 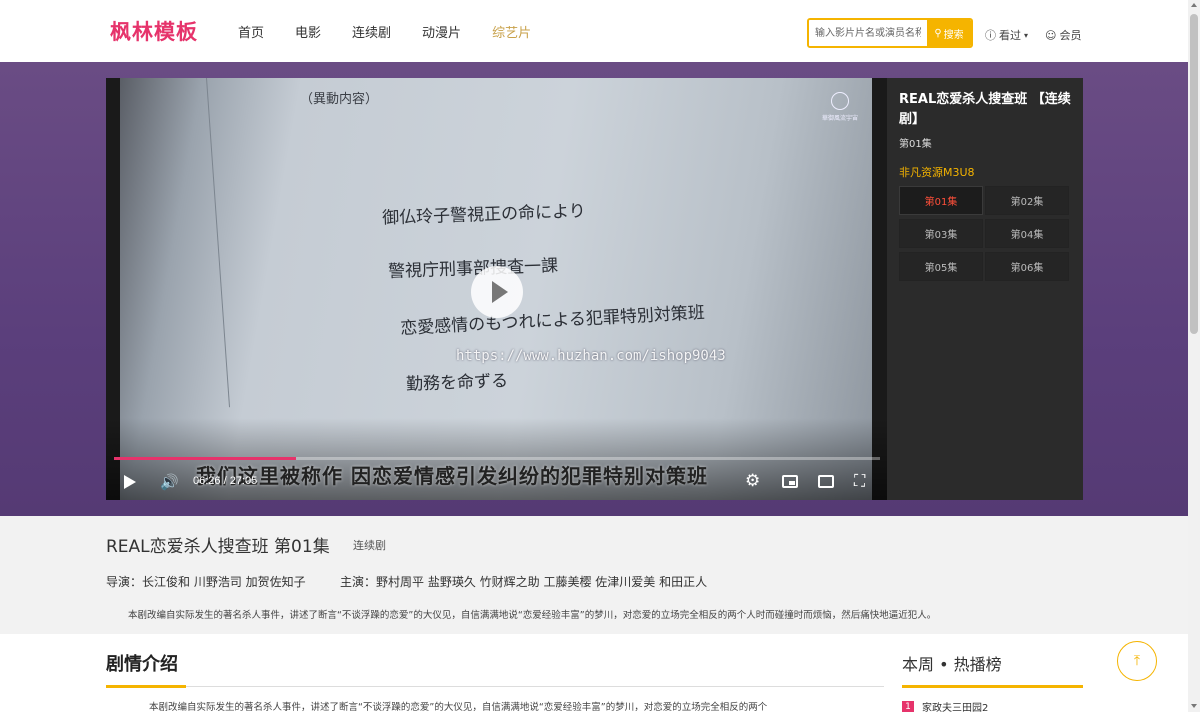 I want to click on time-display: 06:26 / 27:05, so click(x=225, y=481).